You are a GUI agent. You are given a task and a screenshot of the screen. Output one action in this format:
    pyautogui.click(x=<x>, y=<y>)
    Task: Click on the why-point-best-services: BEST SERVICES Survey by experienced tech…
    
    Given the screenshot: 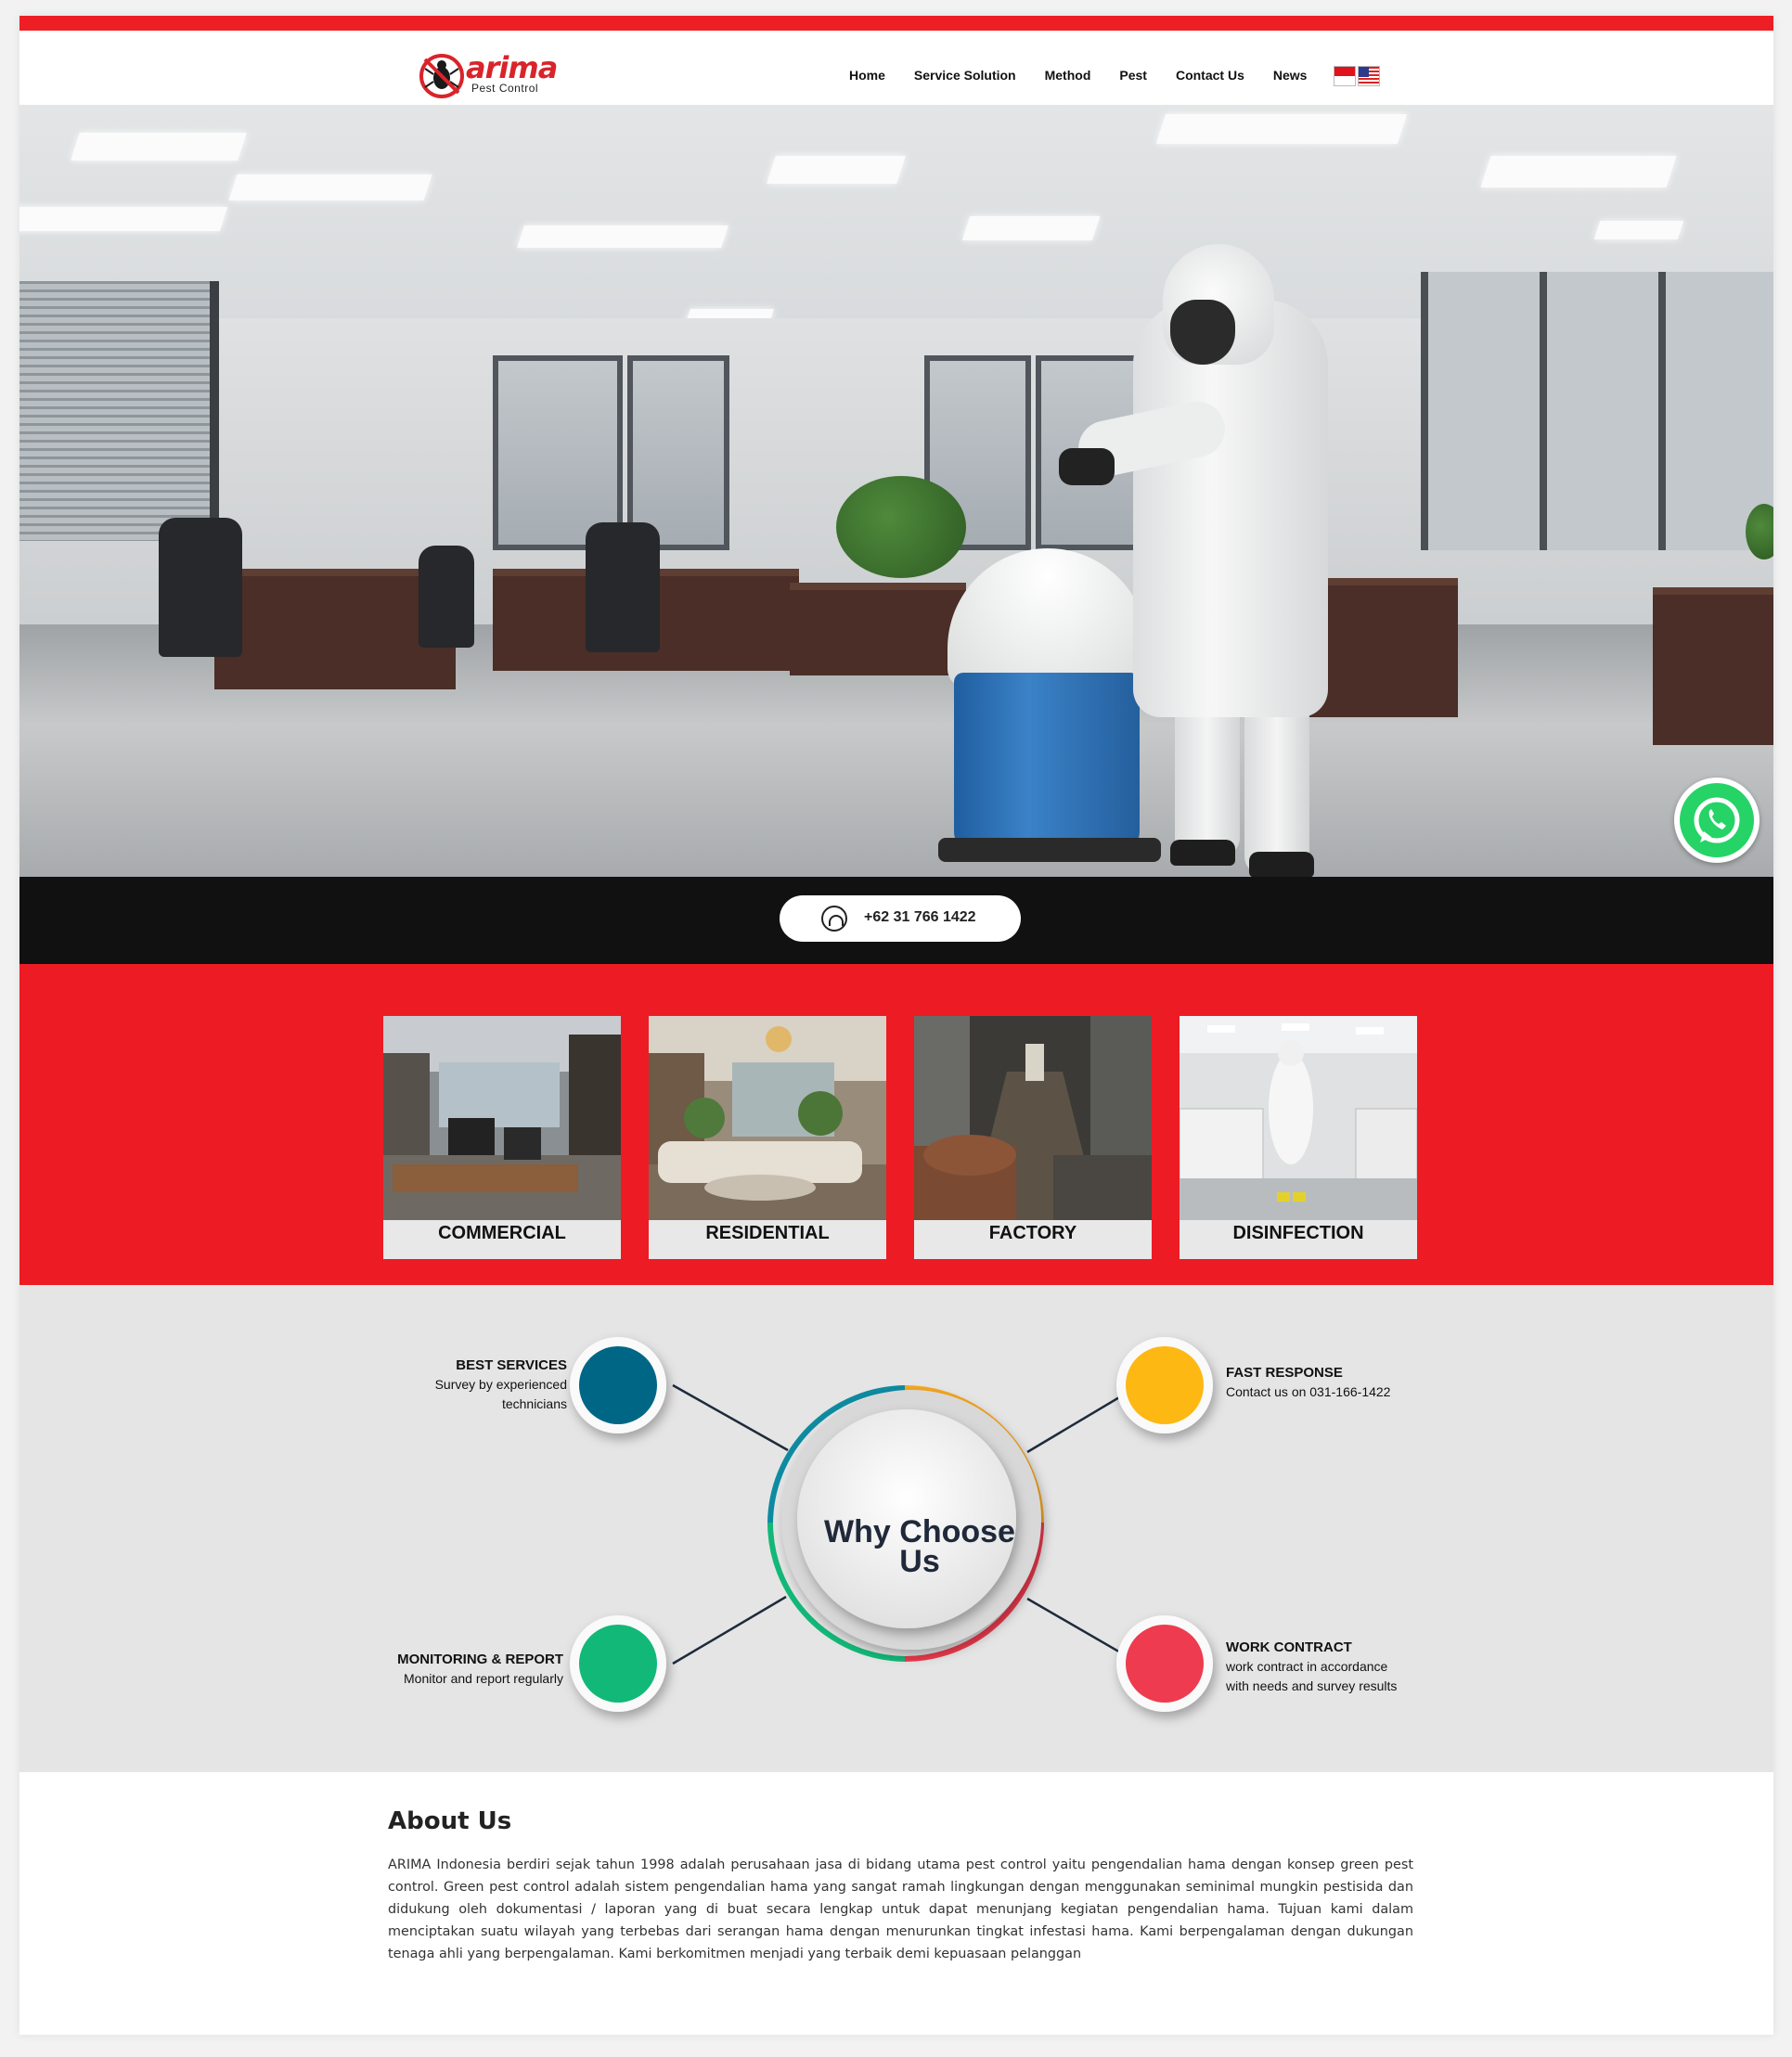 What is the action you would take?
    pyautogui.click(x=469, y=1385)
    